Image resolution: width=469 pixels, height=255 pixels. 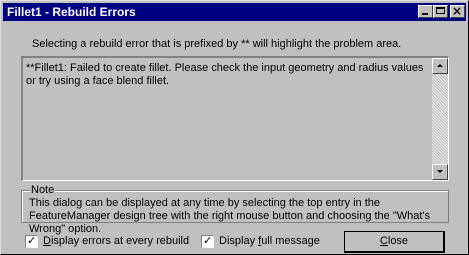 I want to click on window-title: Fillet1 - Rebuild Errors, so click(x=71, y=12).